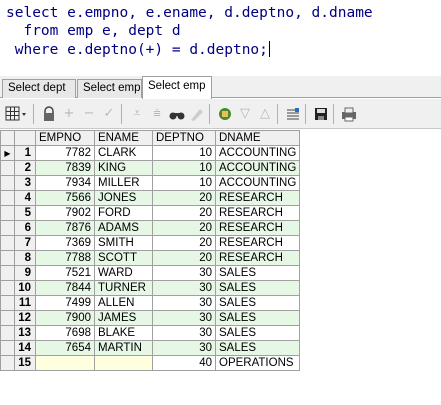 The width and height of the screenshot is (441, 405). What do you see at coordinates (65, 228) in the screenshot?
I see `cell-empno: 7876` at bounding box center [65, 228].